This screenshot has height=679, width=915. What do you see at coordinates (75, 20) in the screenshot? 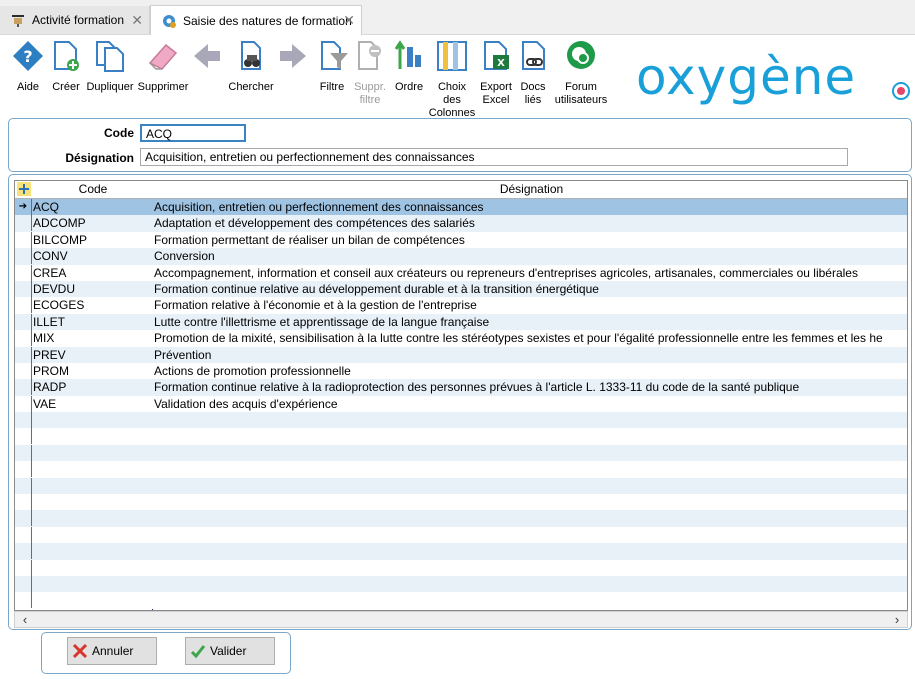
I see `tab-activite-formation: Activité formation ✕` at bounding box center [75, 20].